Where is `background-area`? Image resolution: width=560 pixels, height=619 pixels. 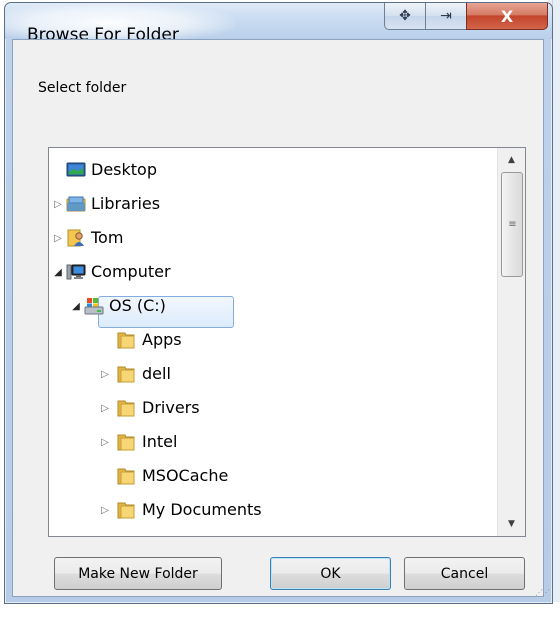
background-area is located at coordinates (280, 610).